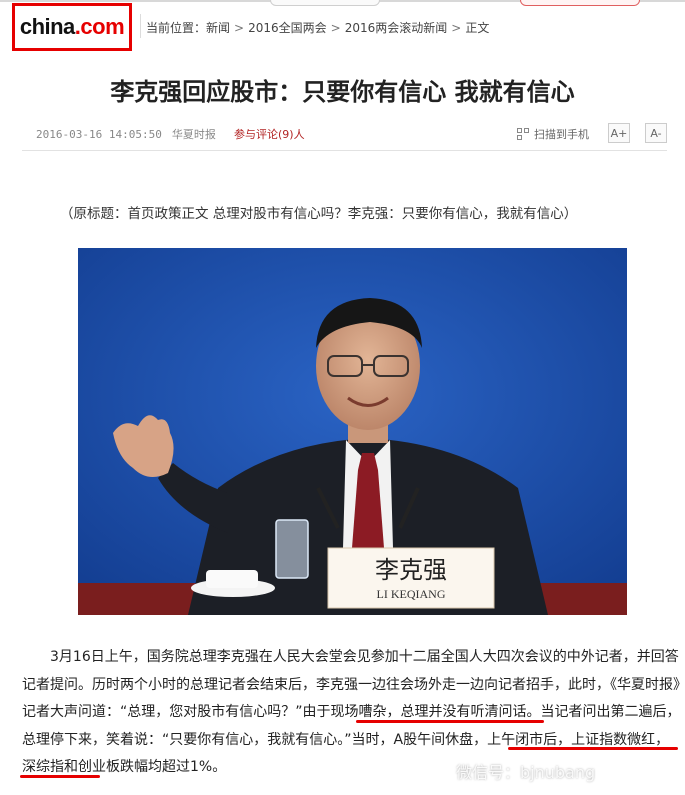  What do you see at coordinates (580, 3) in the screenshot?
I see `browser-tab-edge-active` at bounding box center [580, 3].